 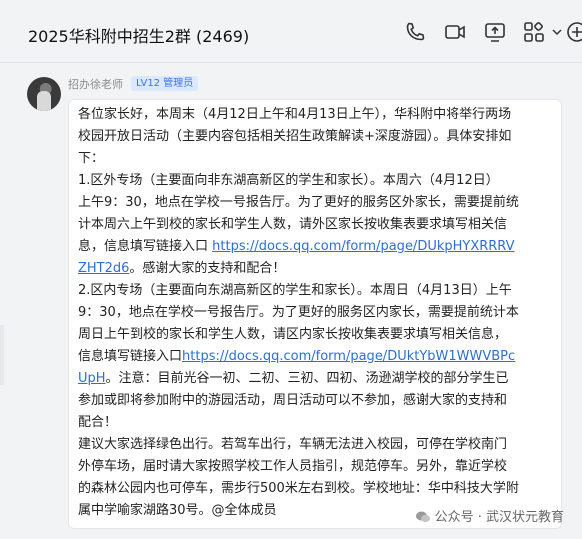 I want to click on message-line: 各位家长好，本周末（4月12日上午和4月13日上午），华科附中将举行两场, so click(x=314, y=115).